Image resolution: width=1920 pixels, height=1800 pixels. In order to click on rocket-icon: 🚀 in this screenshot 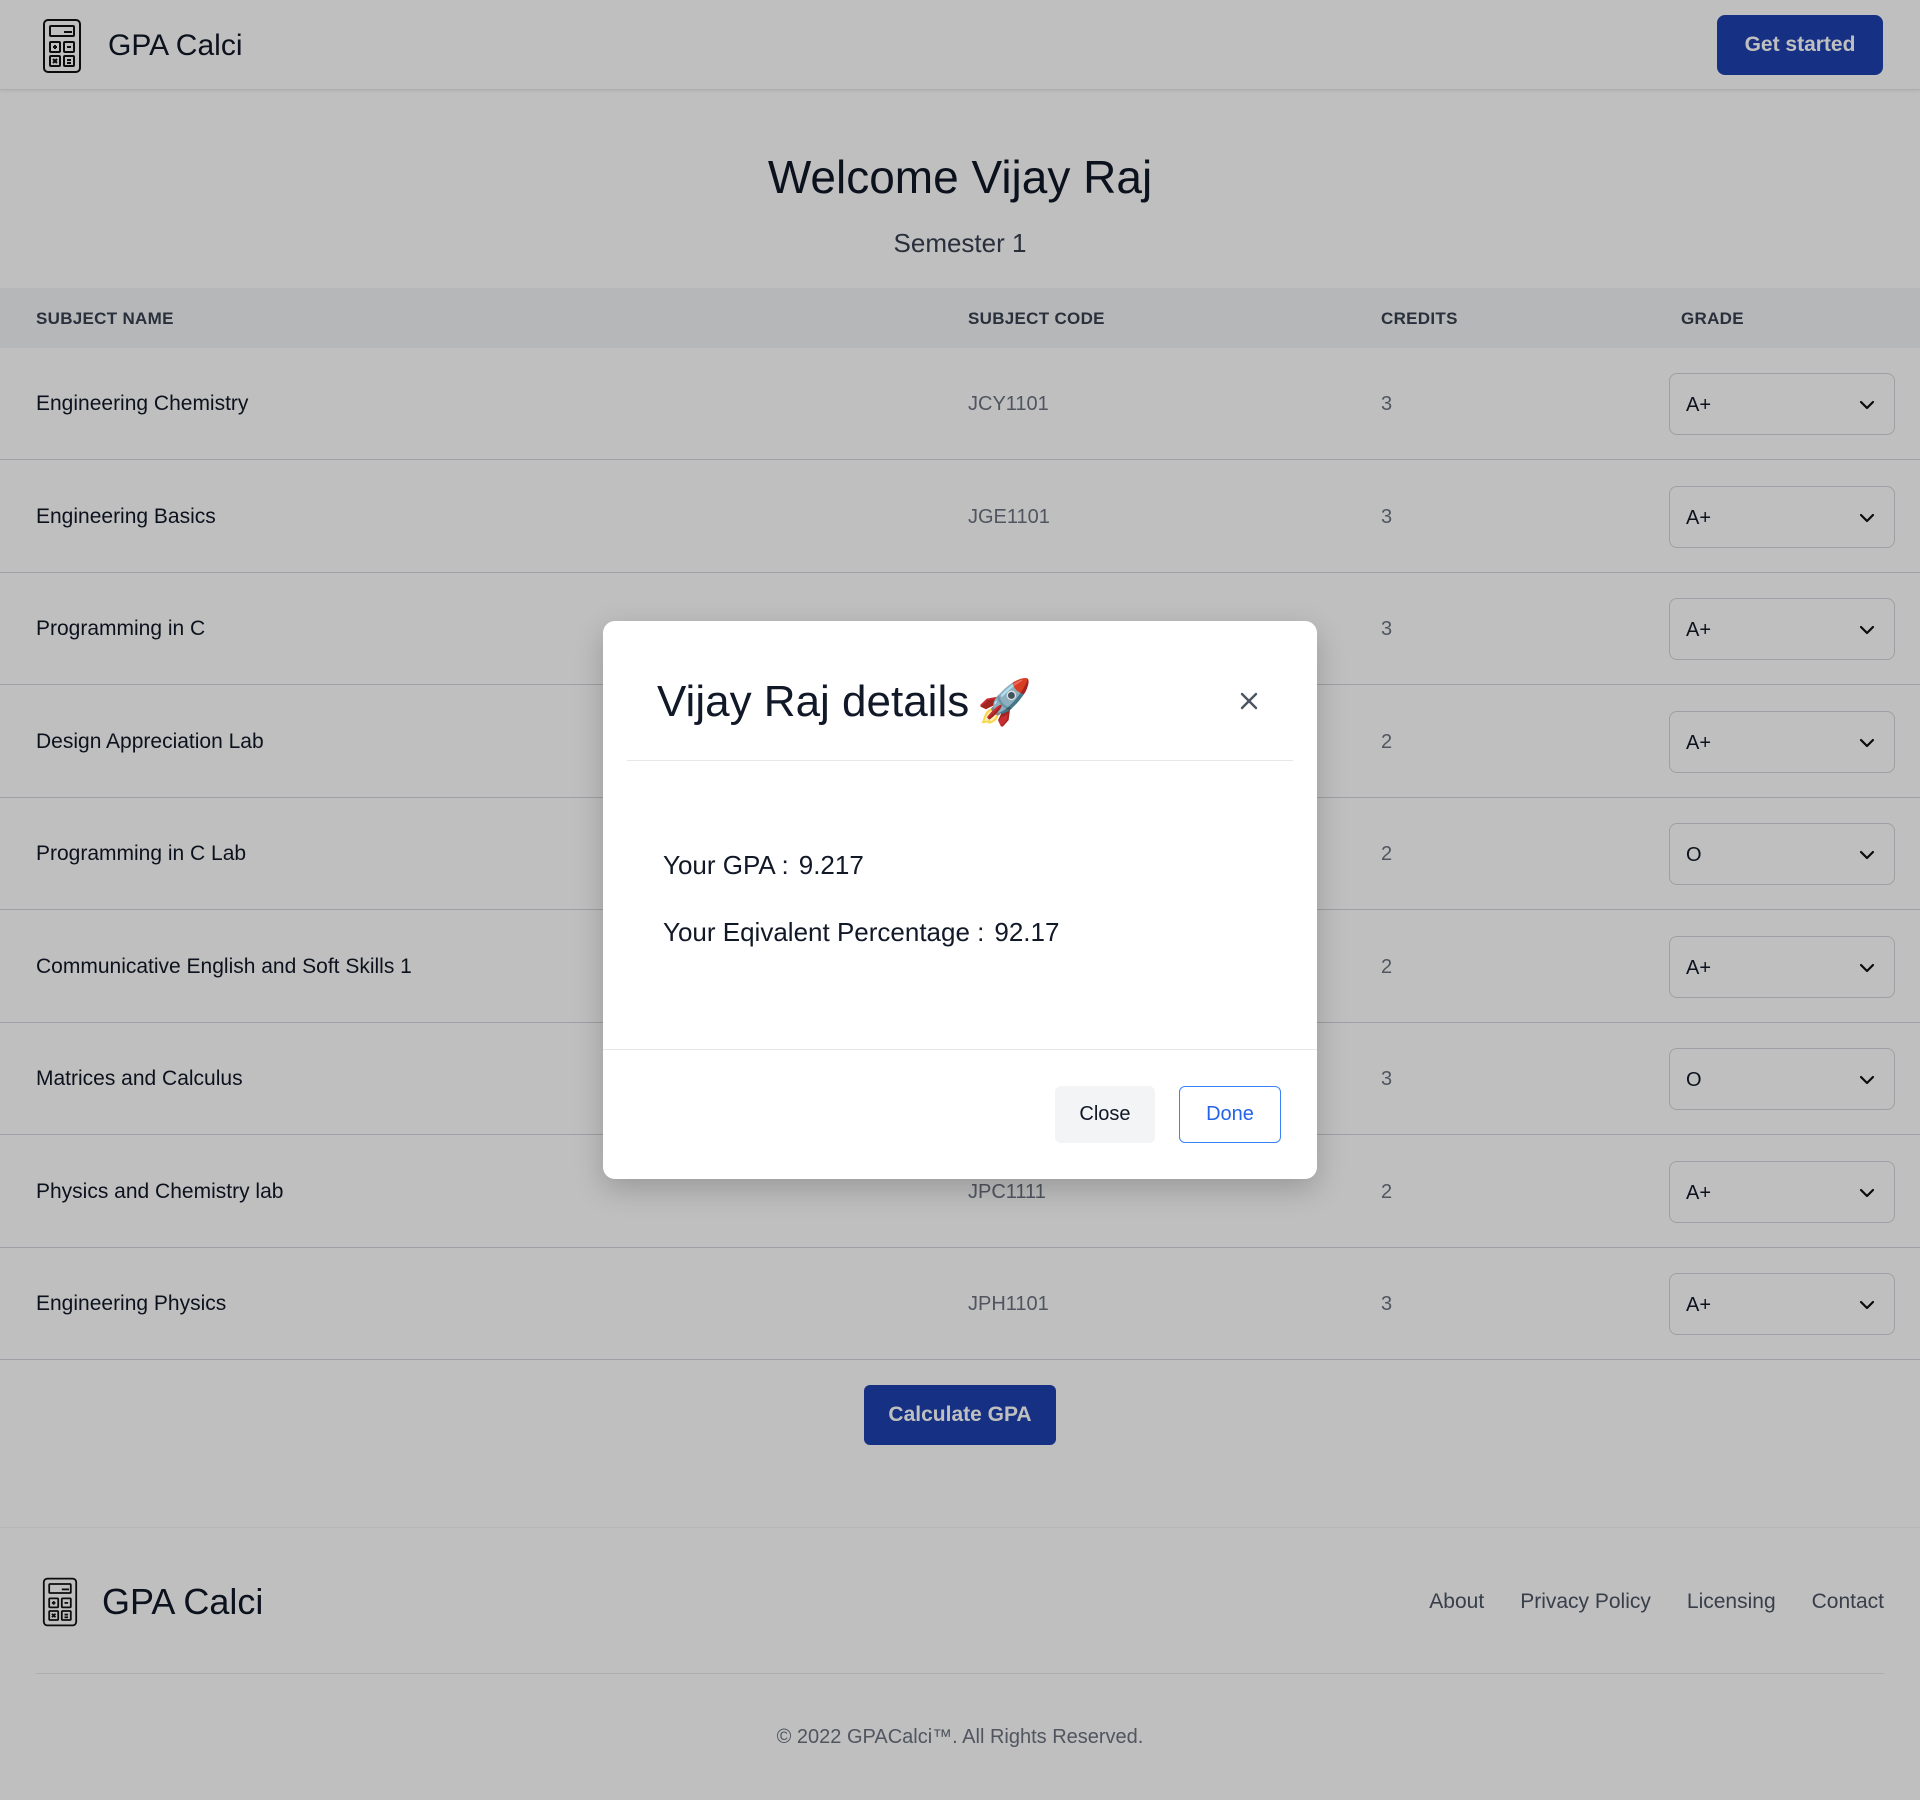, I will do `click(1005, 702)`.